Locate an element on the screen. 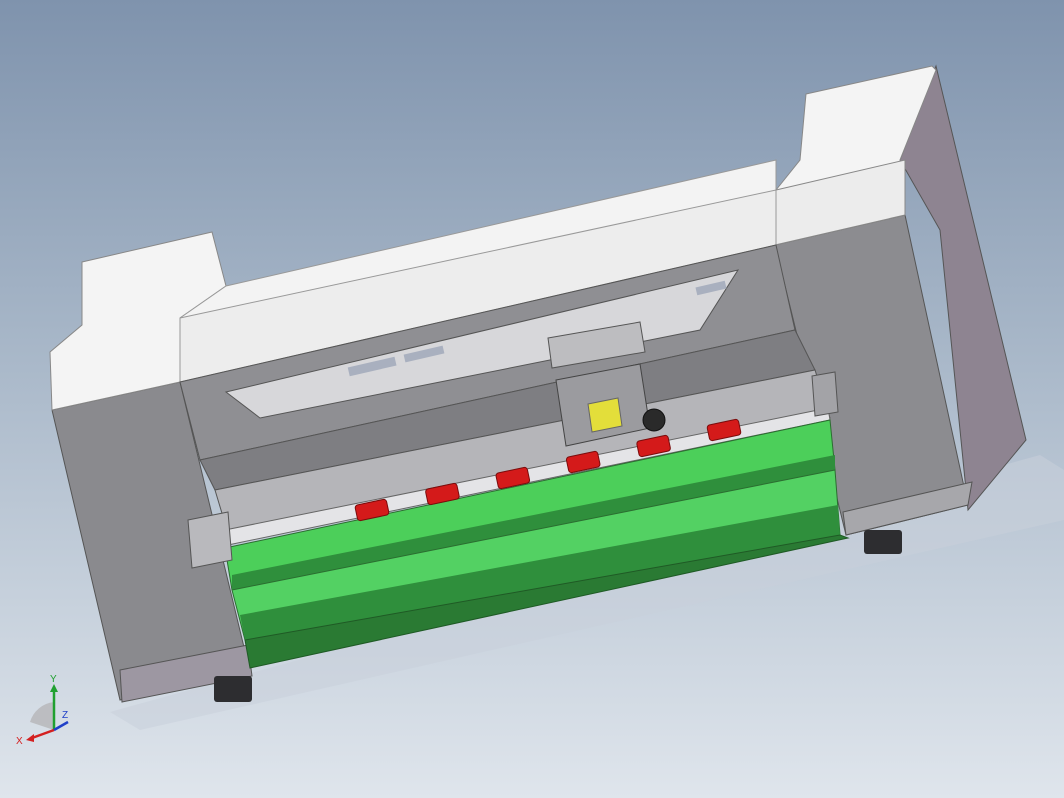 This screenshot has height=798, width=1064. x-axis-label: X is located at coordinates (19, 741).